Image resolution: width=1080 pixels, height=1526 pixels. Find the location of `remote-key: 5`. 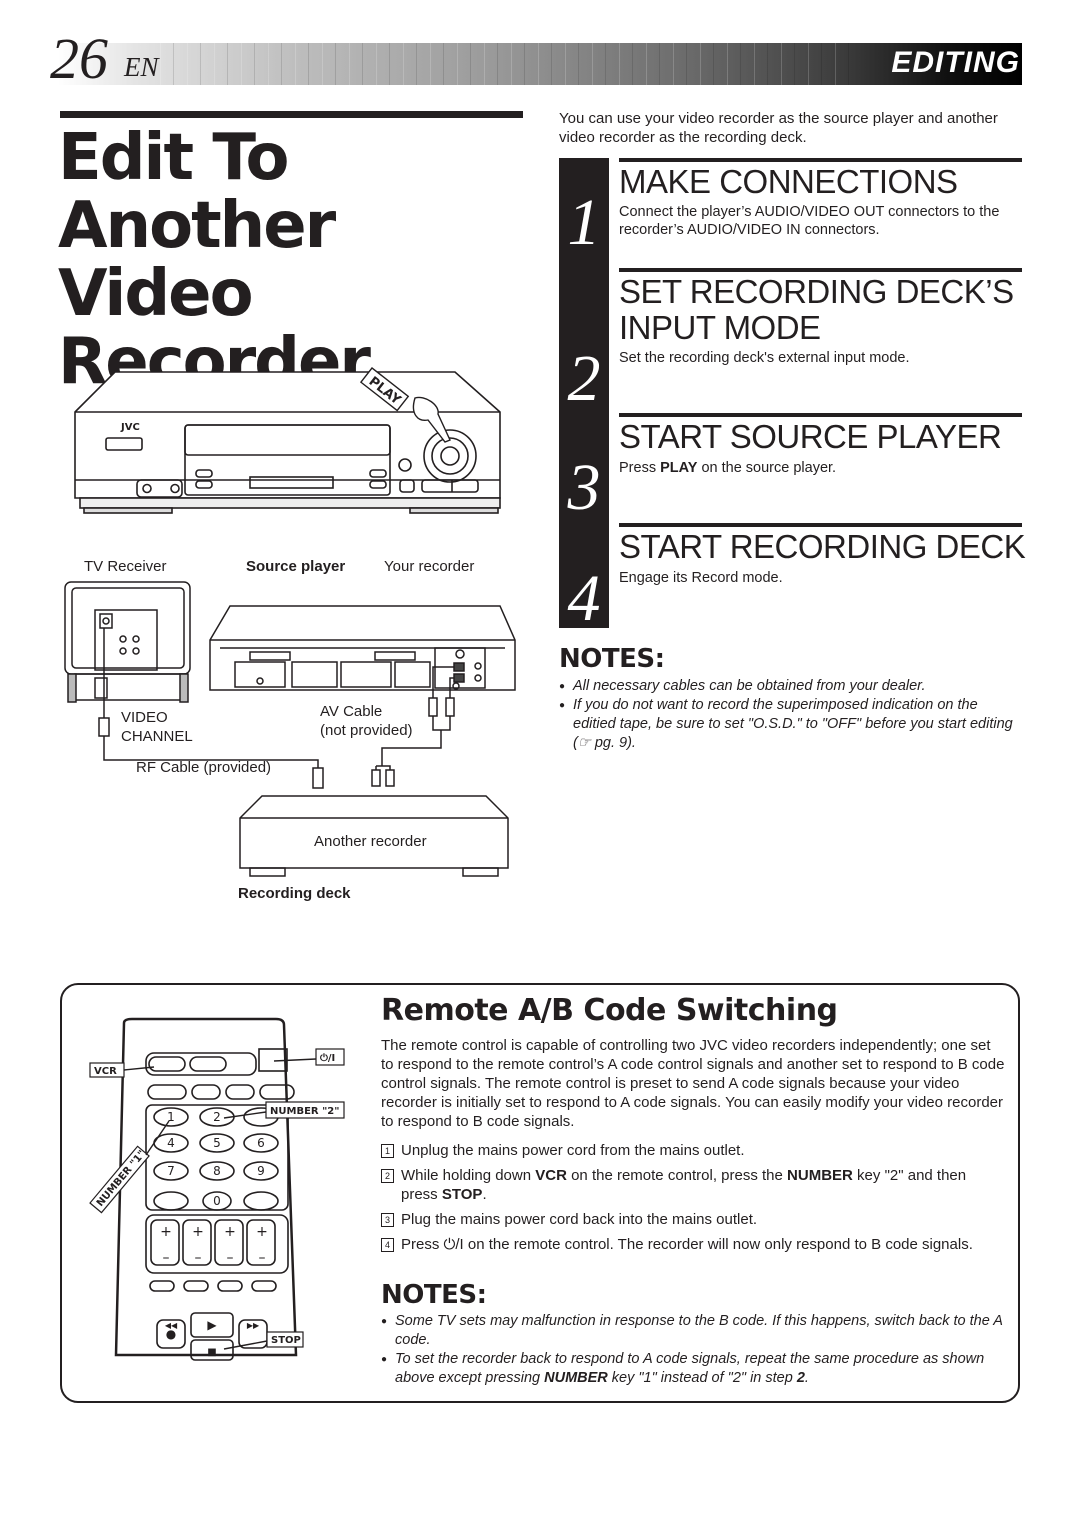

remote-key: 5 is located at coordinates (217, 1143).